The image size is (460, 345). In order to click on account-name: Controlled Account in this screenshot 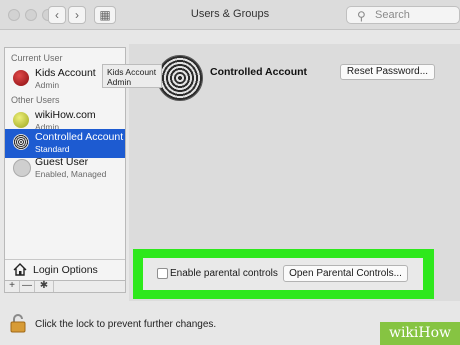, I will do `click(259, 72)`.